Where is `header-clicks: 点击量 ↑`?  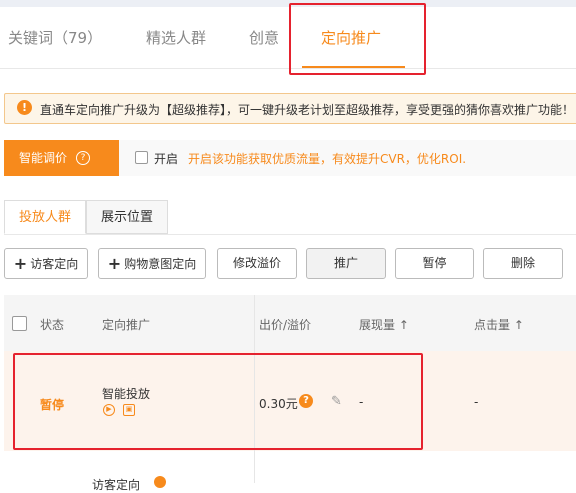 header-clicks: 点击量 ↑ is located at coordinates (499, 324).